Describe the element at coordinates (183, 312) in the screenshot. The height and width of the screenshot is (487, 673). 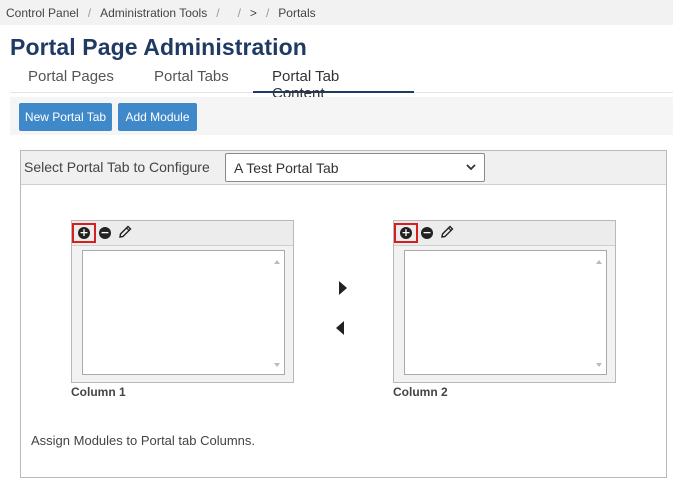
I see `column-1-module-list` at that location.